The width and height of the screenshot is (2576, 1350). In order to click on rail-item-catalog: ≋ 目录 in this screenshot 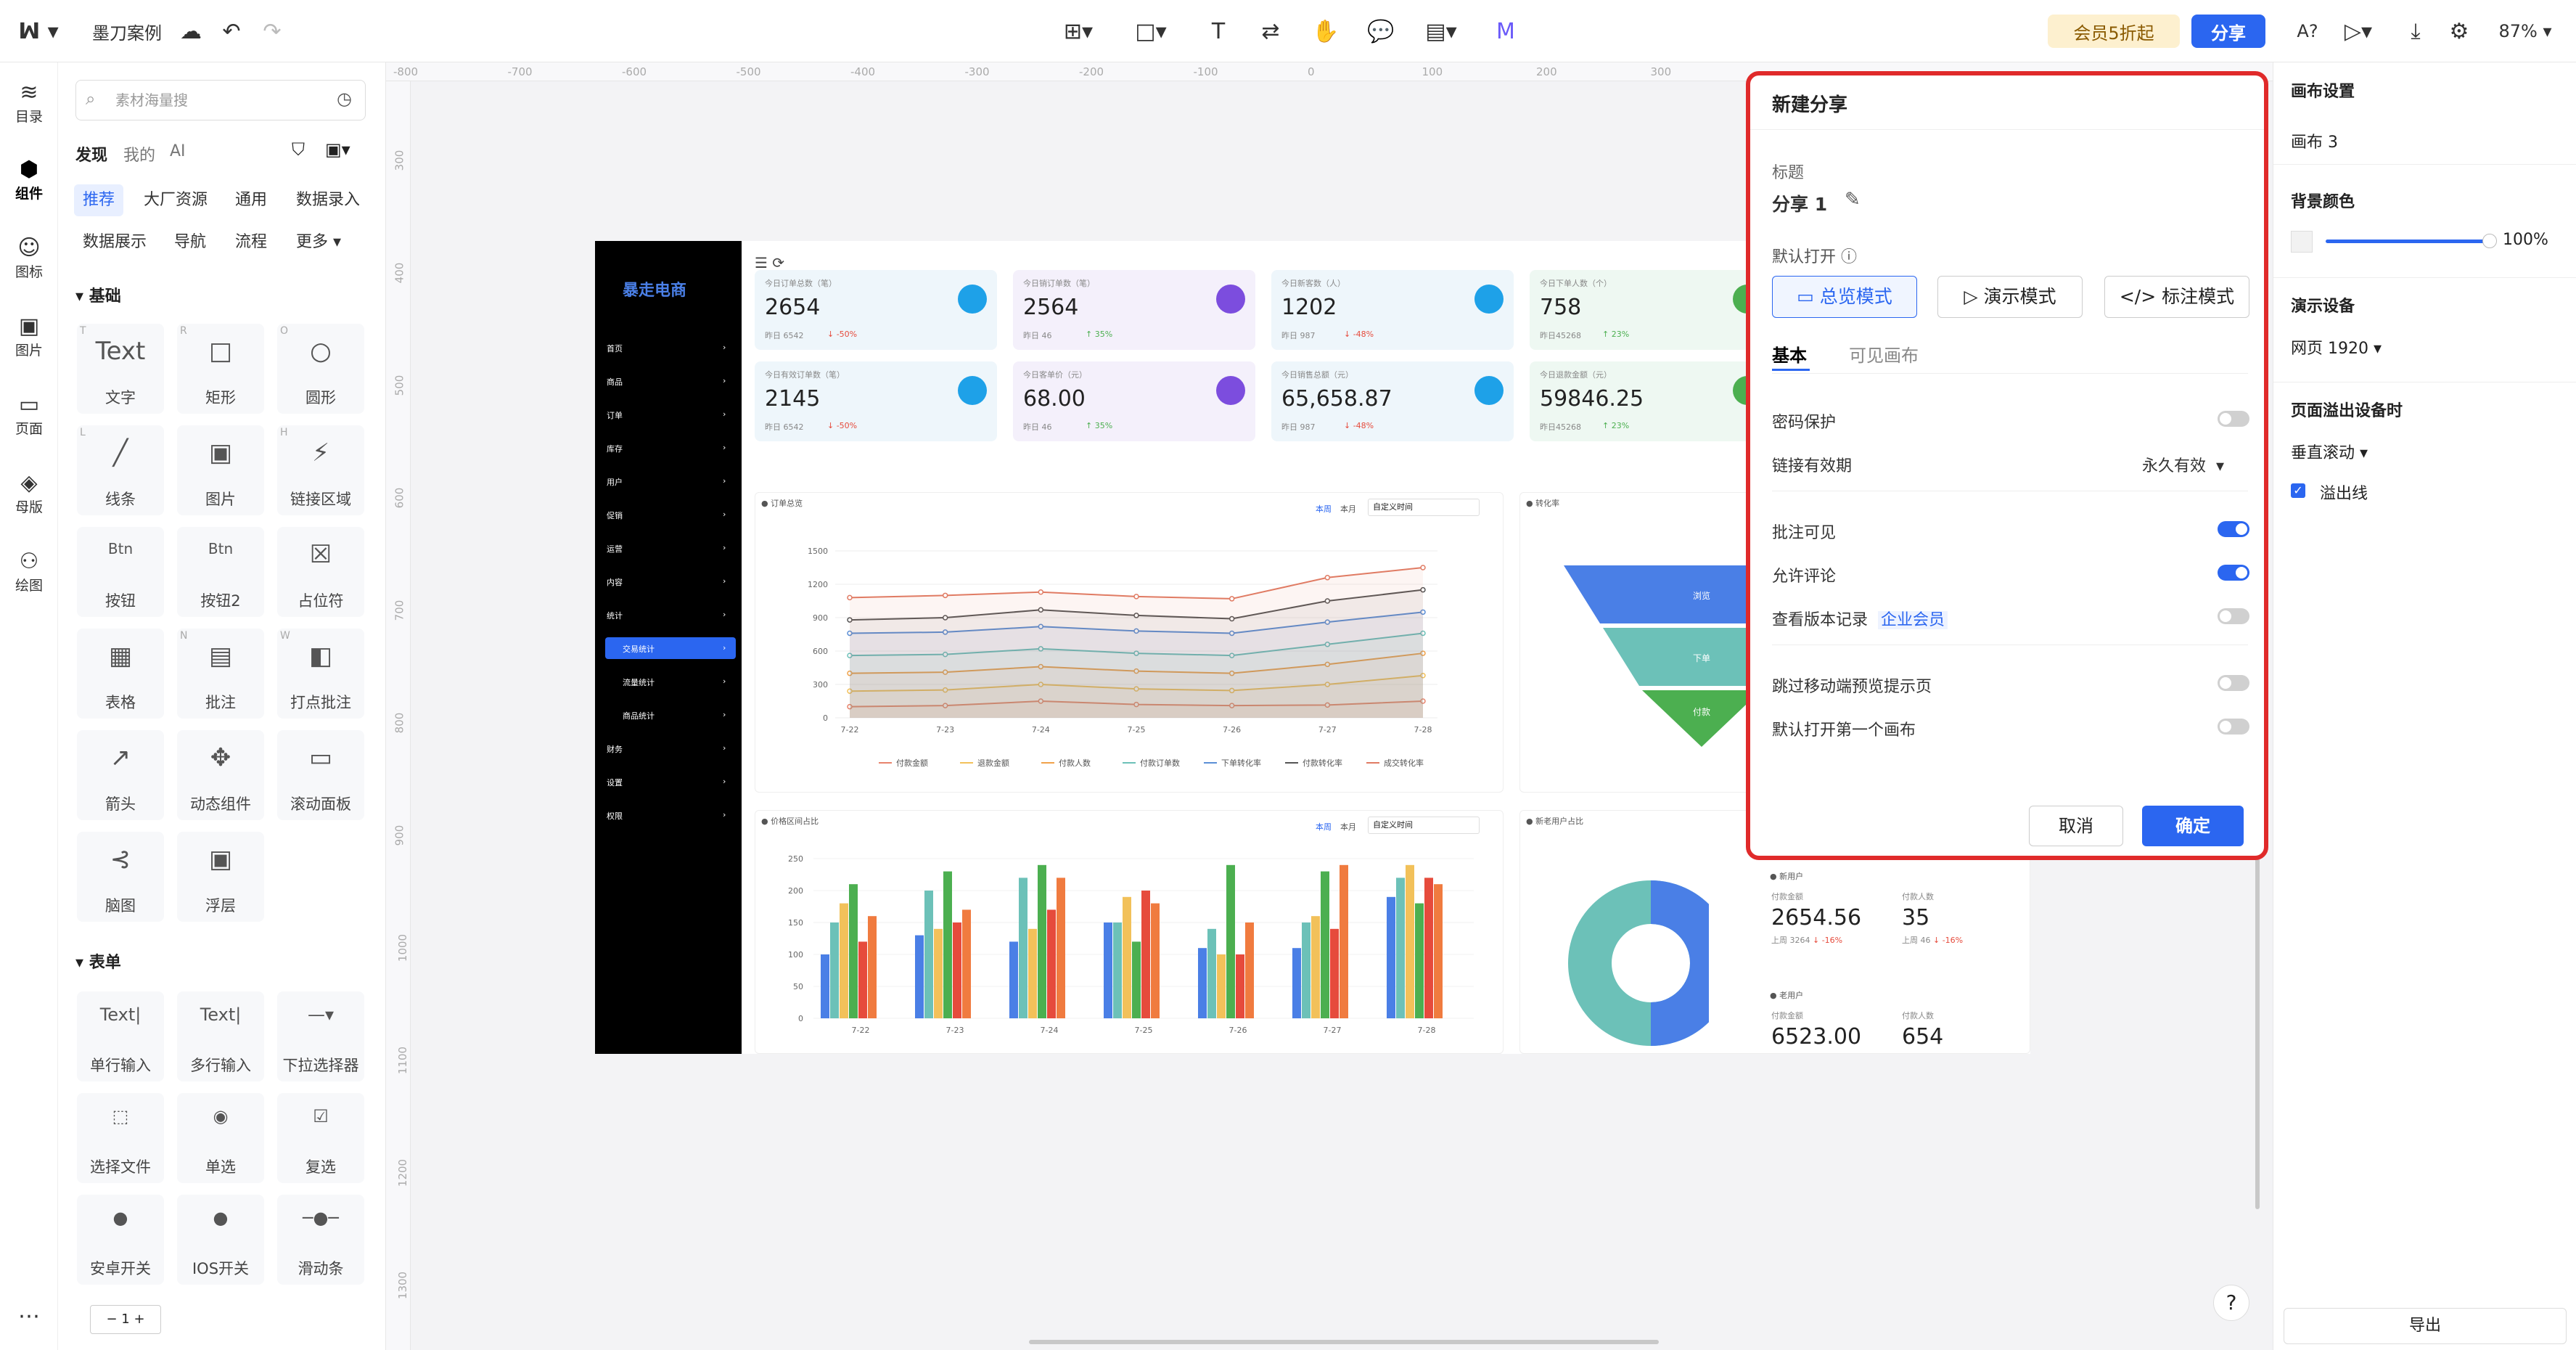, I will do `click(29, 103)`.